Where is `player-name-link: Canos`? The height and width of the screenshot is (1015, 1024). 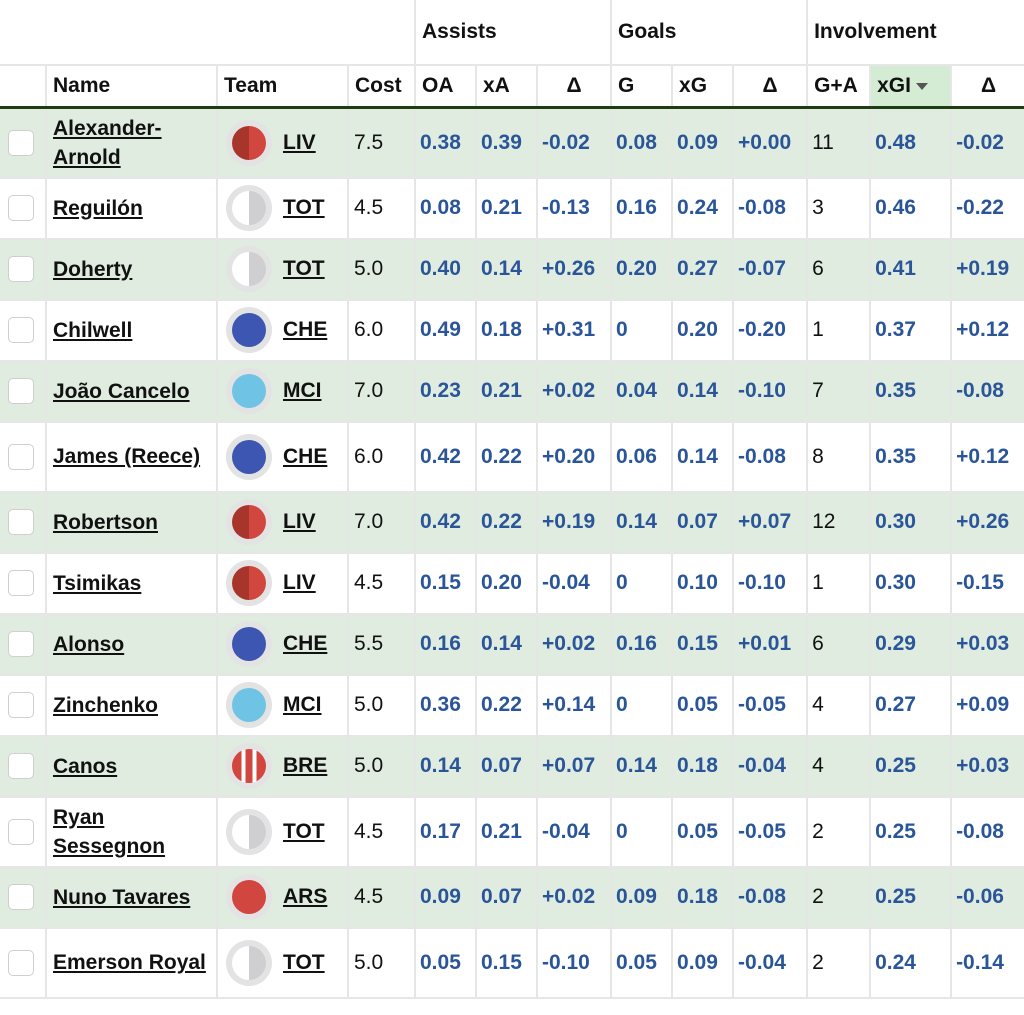
player-name-link: Canos is located at coordinates (134, 766).